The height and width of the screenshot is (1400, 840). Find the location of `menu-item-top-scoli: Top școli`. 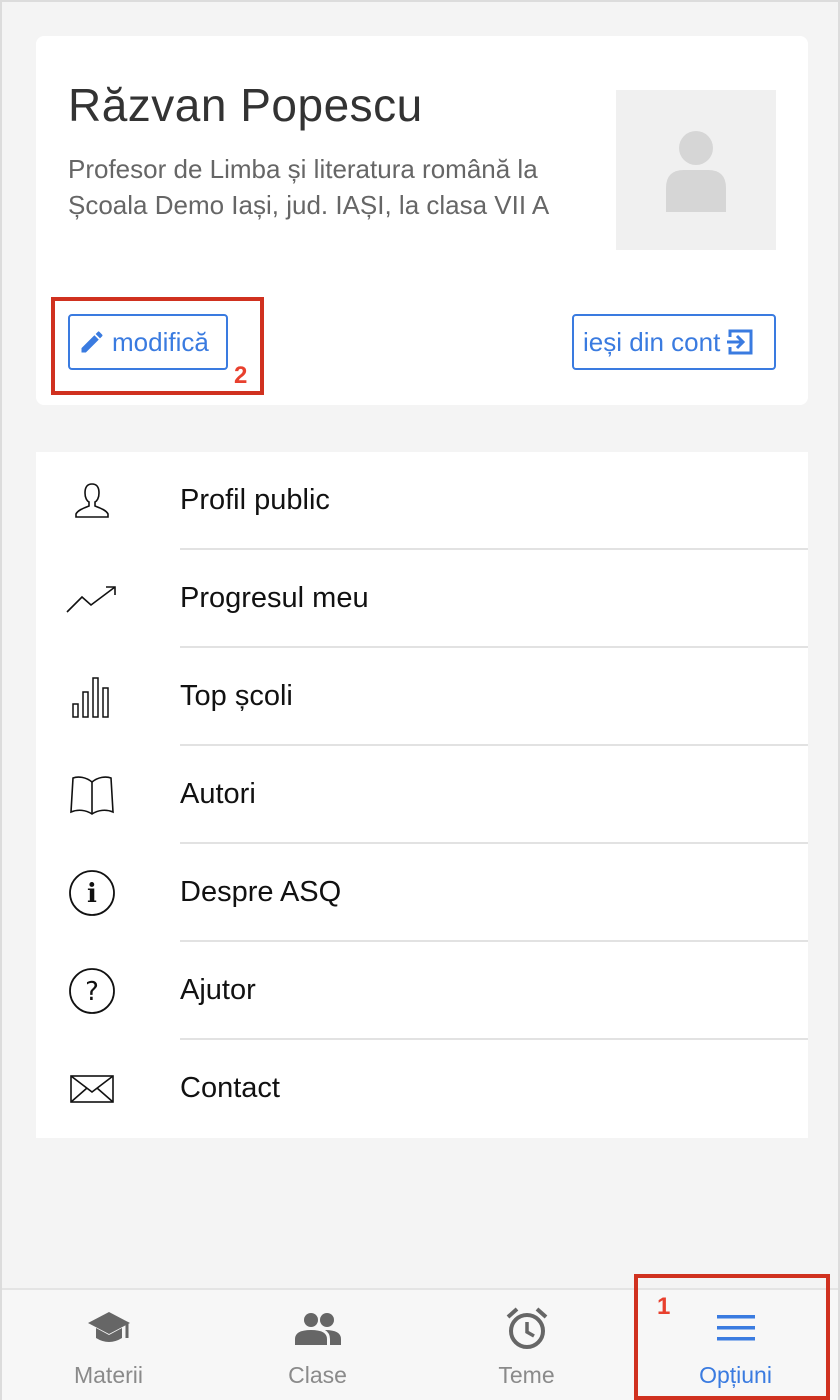

menu-item-top-scoli: Top școli is located at coordinates (422, 697).